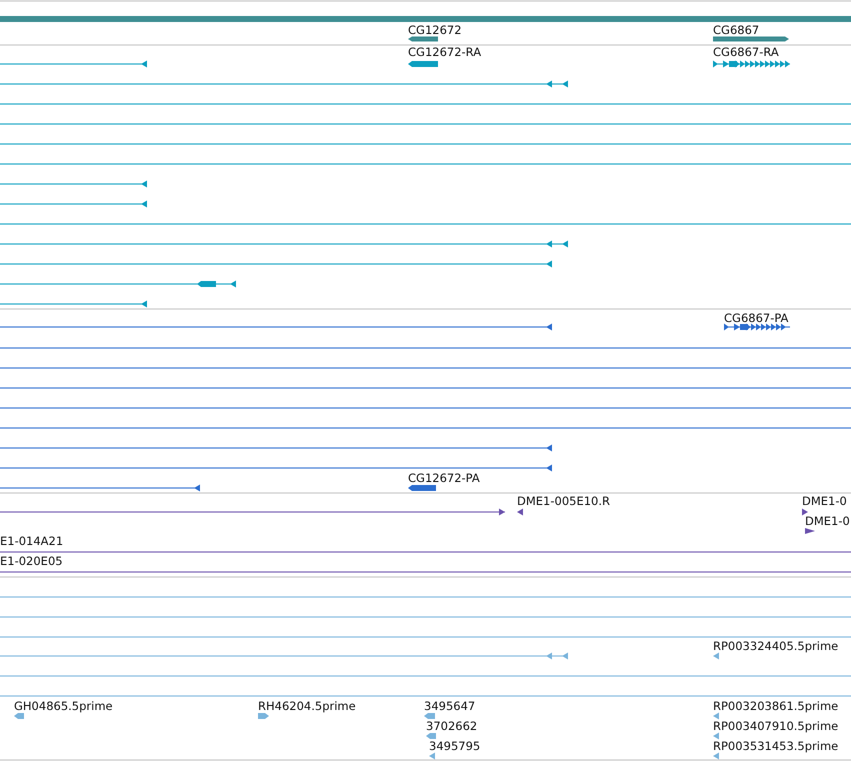 The image size is (851, 761). I want to click on feature-label: CG12672-PA, so click(444, 478).